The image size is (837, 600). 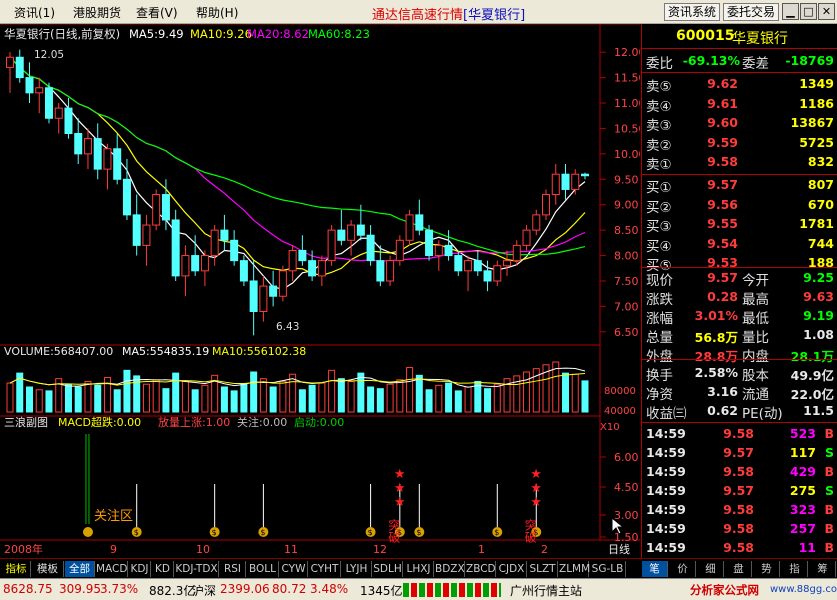 What do you see at coordinates (790, 11) in the screenshot?
I see `minimize-icon: ▁` at bounding box center [790, 11].